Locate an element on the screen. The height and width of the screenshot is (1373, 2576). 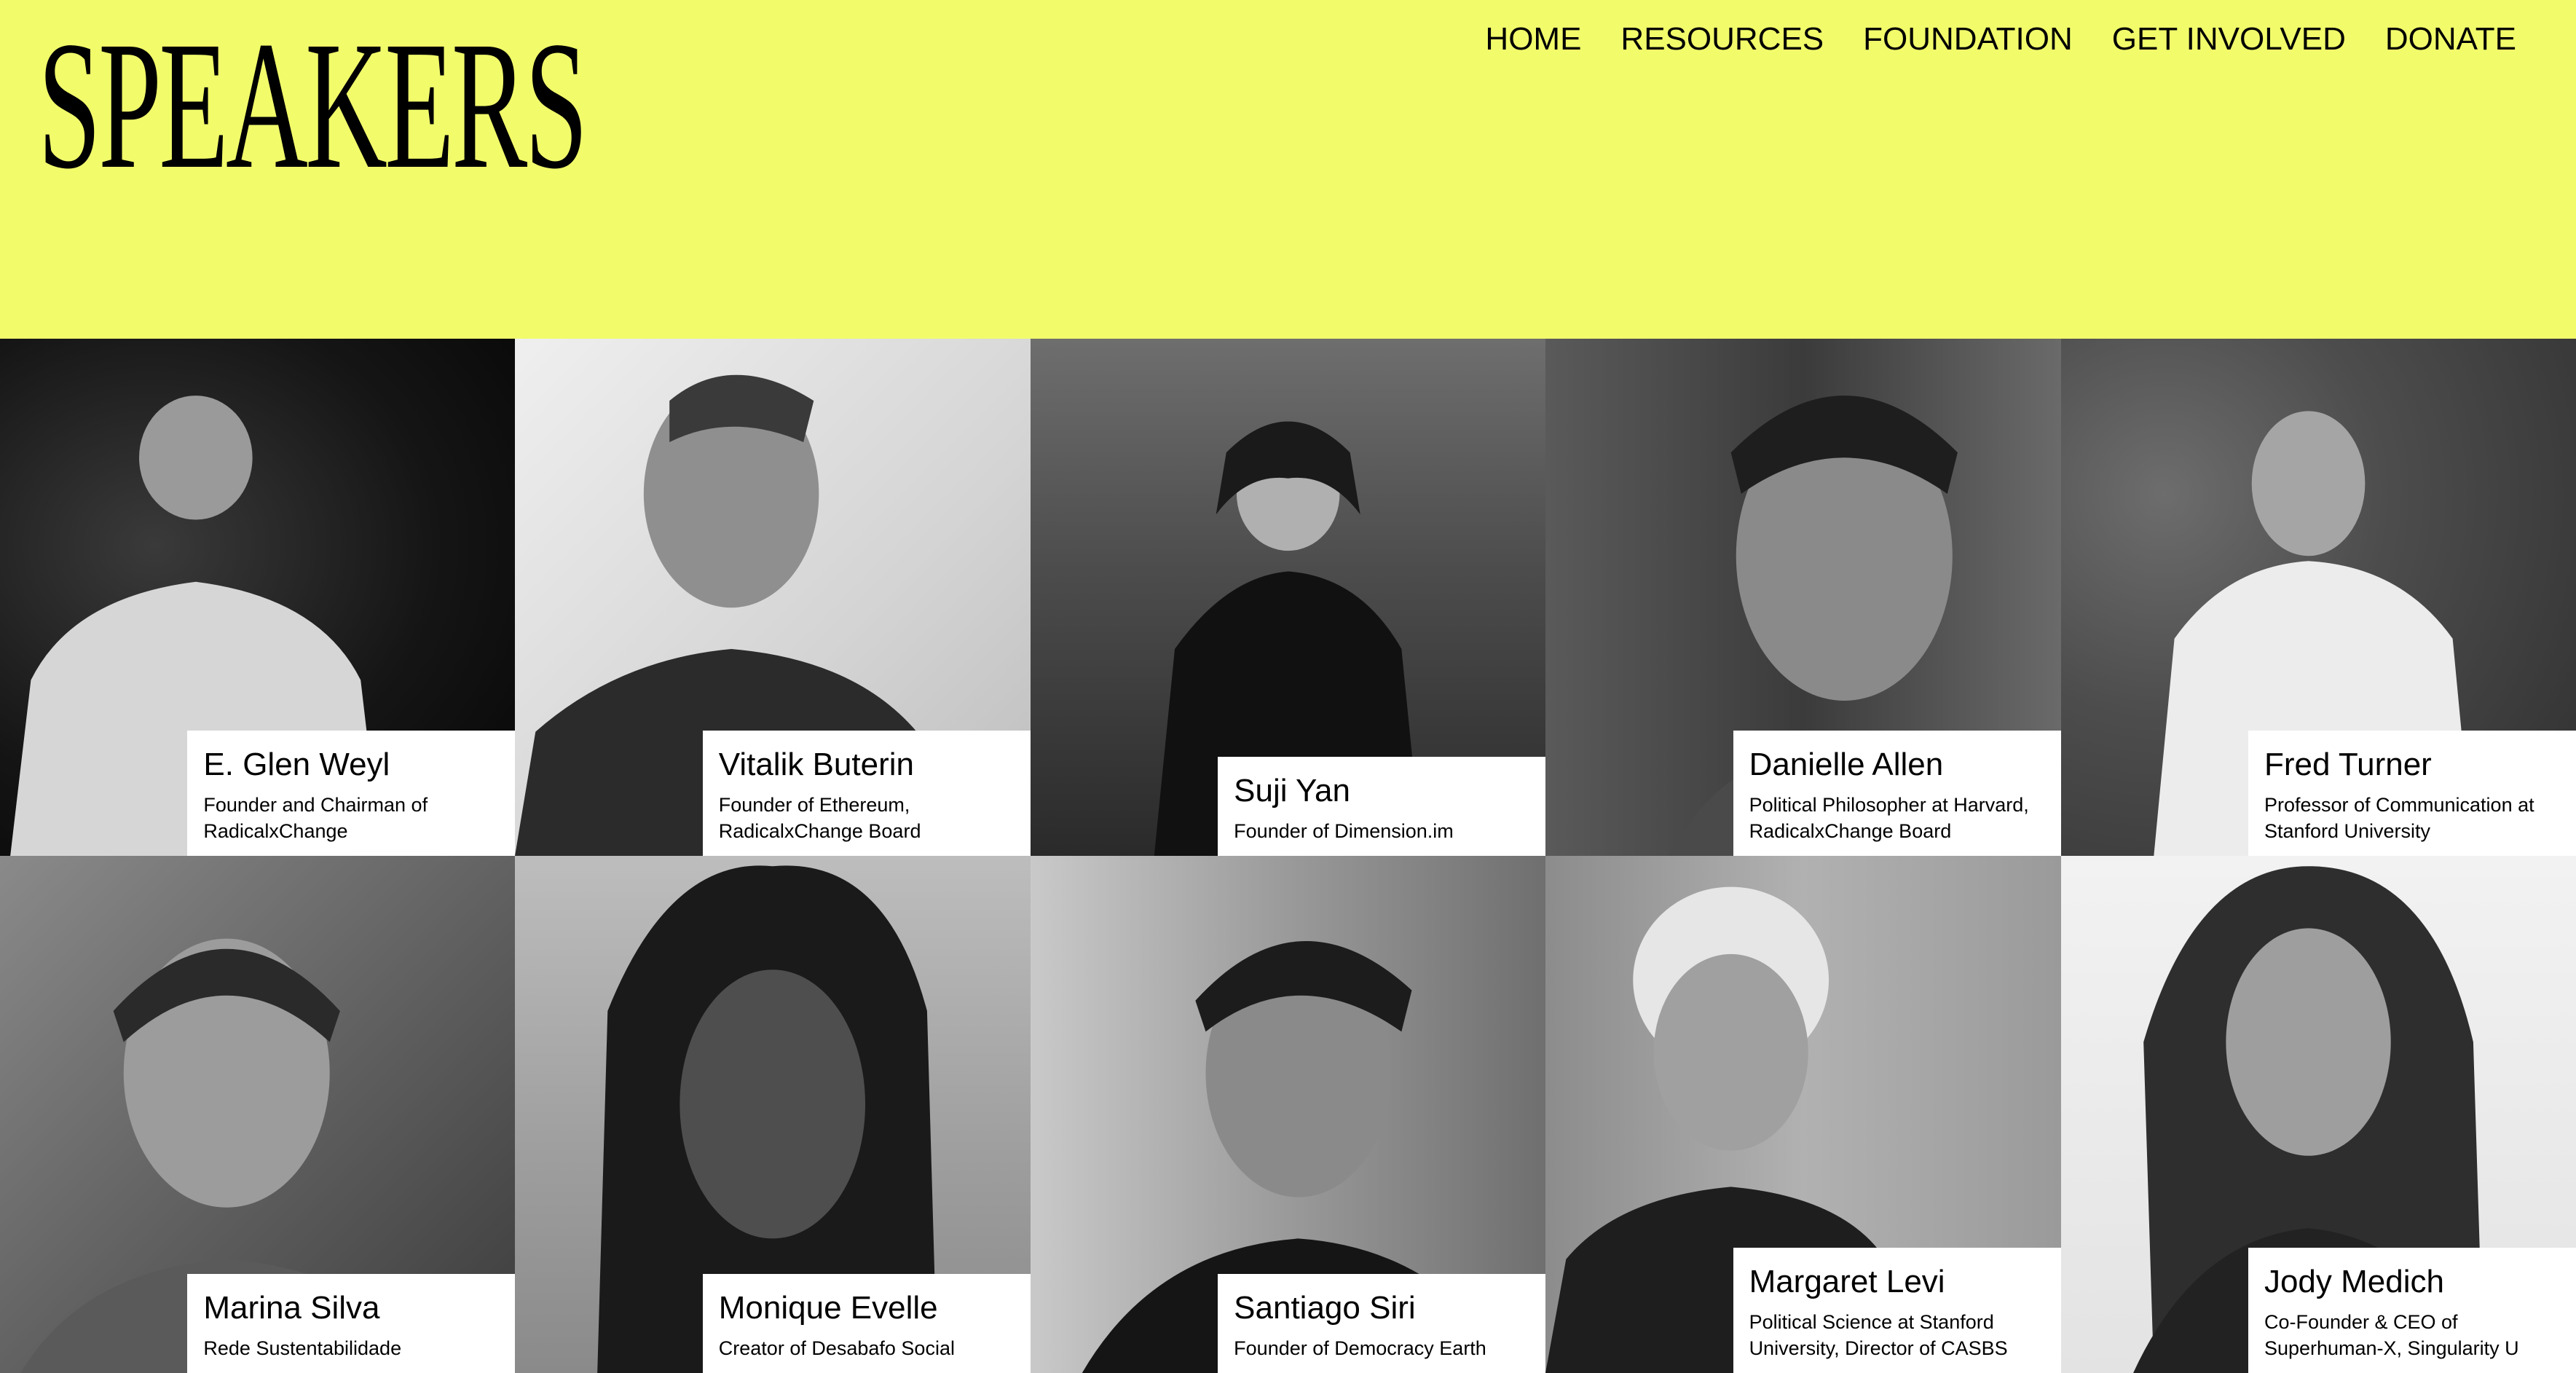
speaker-name: Monique Evelle is located at coordinates (828, 1308).